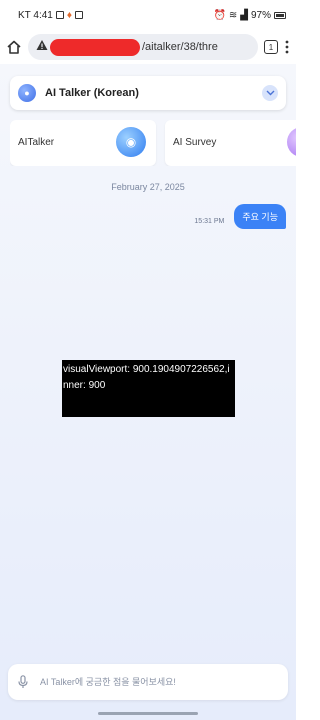 This screenshot has width=320, height=720. I want to click on message-time: 15:31 PM, so click(209, 221).